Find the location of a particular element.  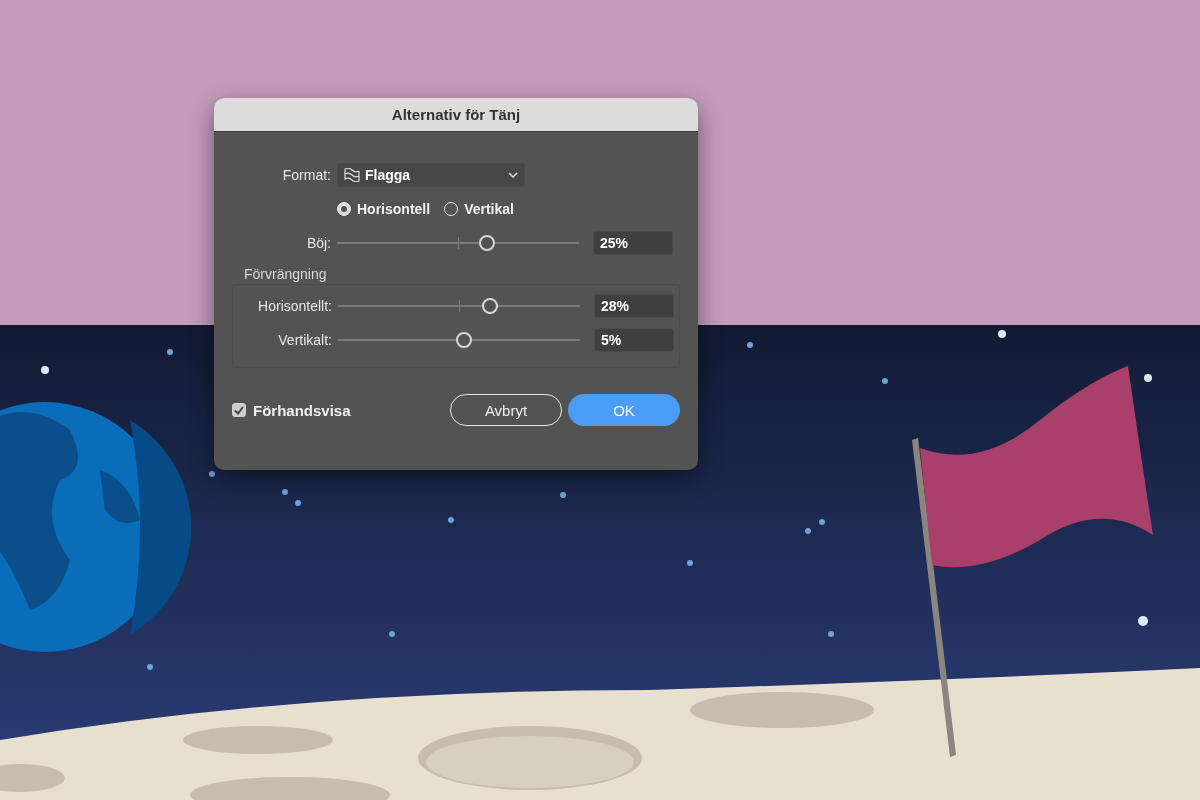

radio-option: Horisontell is located at coordinates (384, 209).